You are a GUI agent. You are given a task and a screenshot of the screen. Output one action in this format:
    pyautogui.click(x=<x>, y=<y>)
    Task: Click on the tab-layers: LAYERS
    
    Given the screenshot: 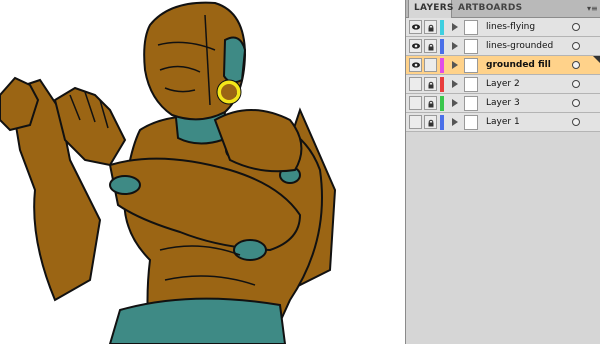 What is the action you would take?
    pyautogui.click(x=430, y=9)
    